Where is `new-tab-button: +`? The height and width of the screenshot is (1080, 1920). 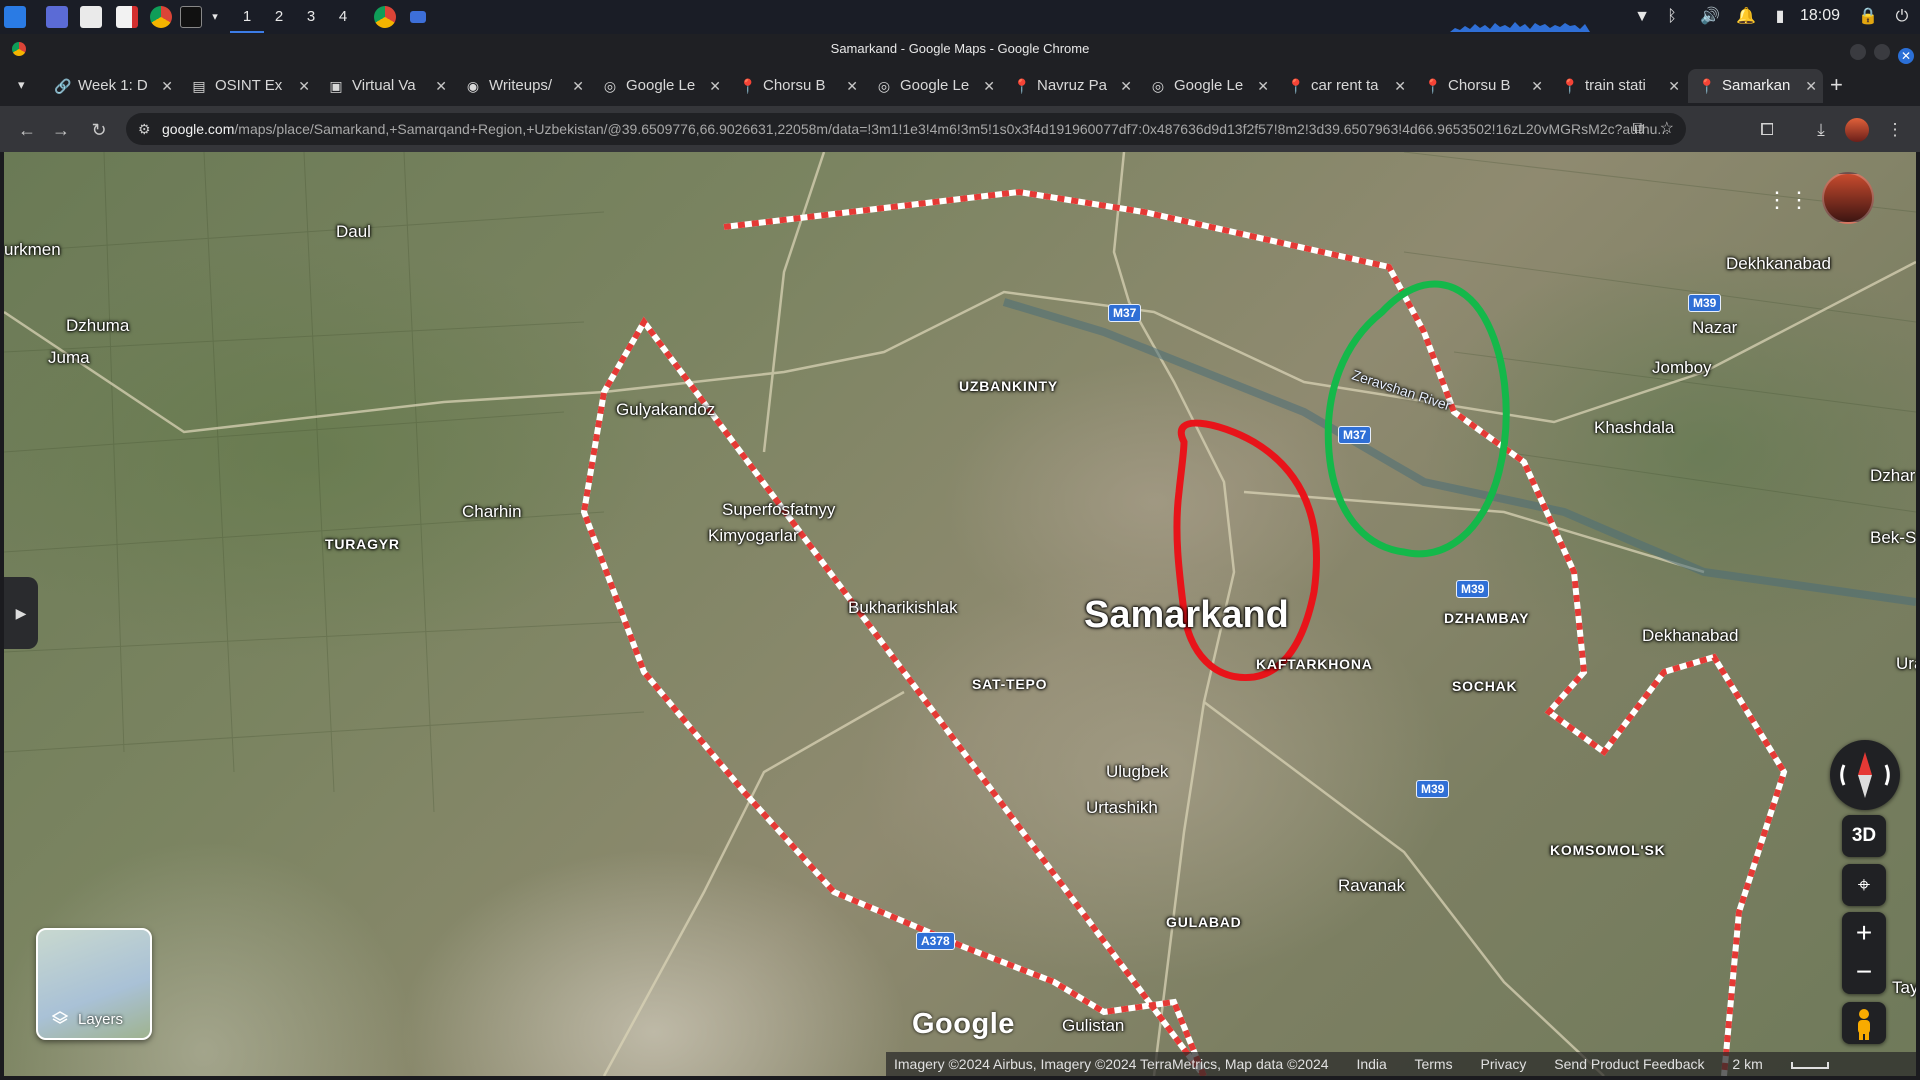 new-tab-button: + is located at coordinates (1836, 85).